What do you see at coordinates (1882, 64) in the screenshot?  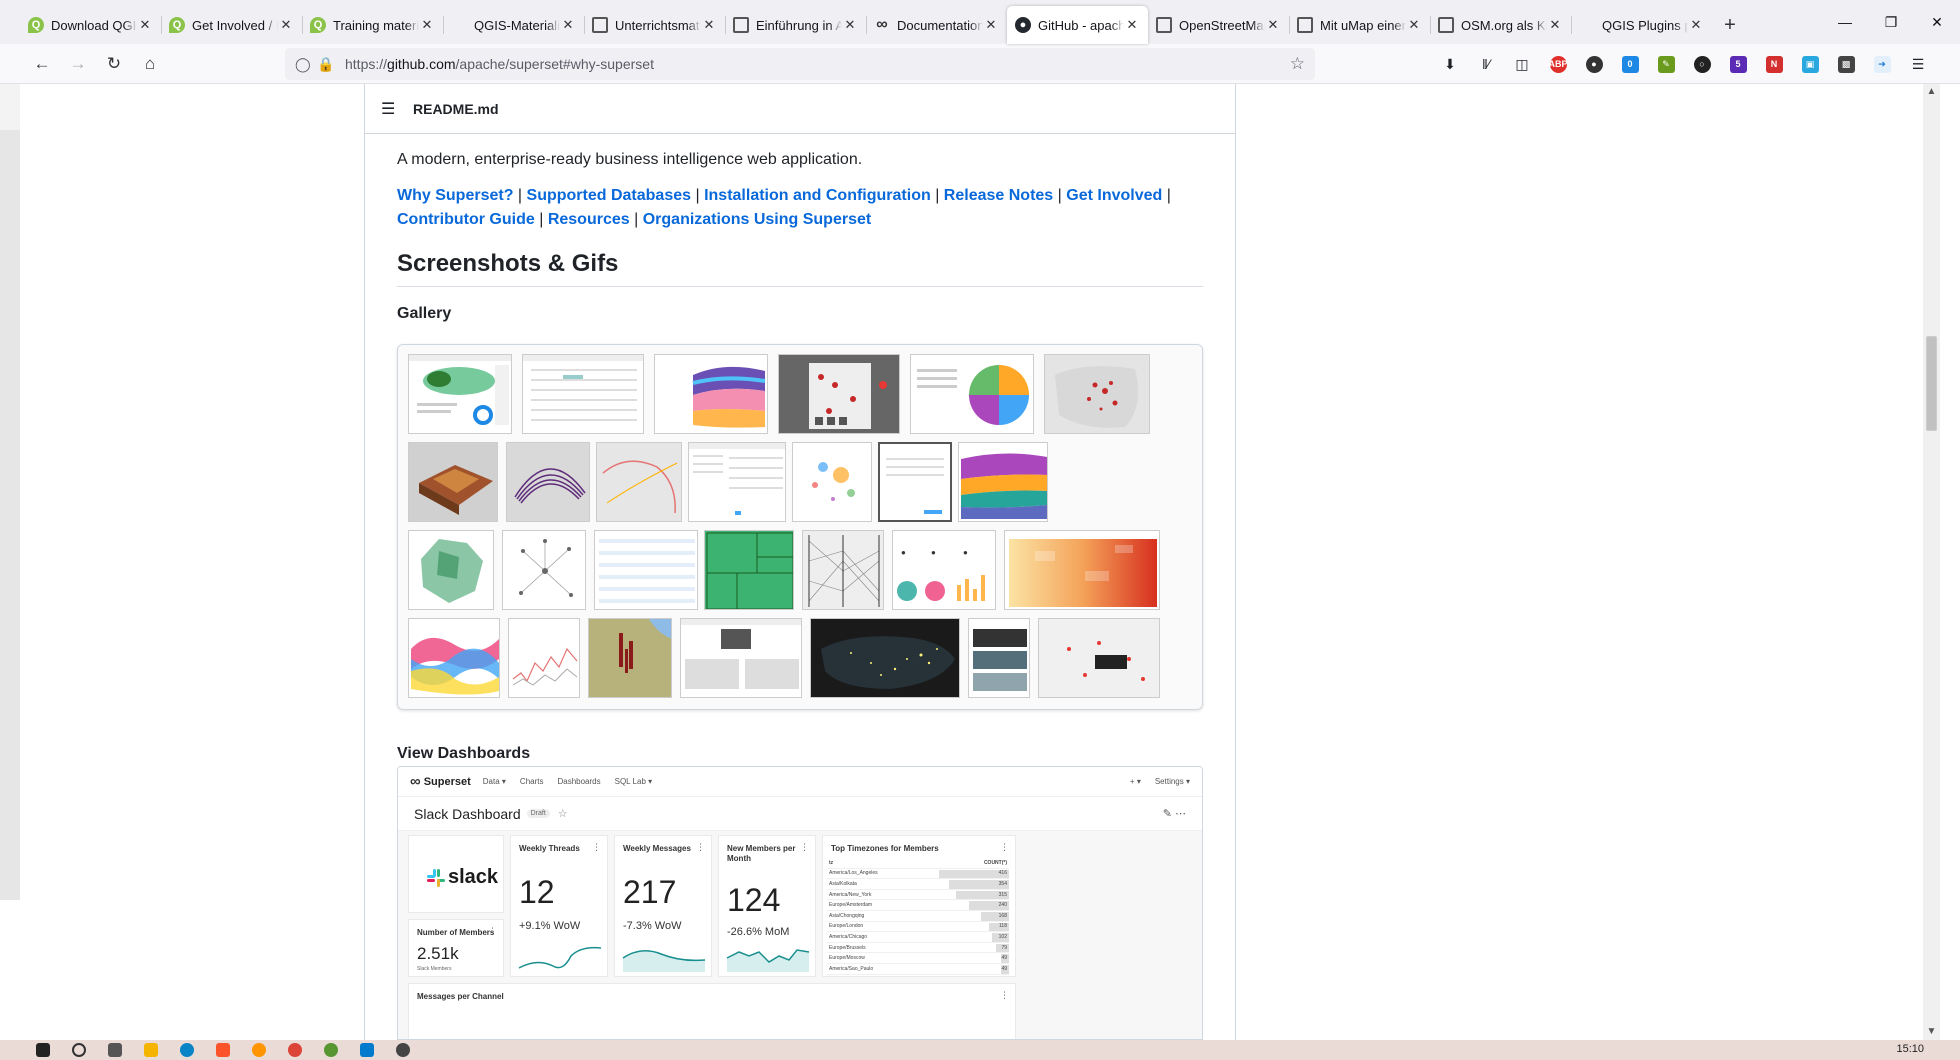 I see `extension-arrow-icon: ➔` at bounding box center [1882, 64].